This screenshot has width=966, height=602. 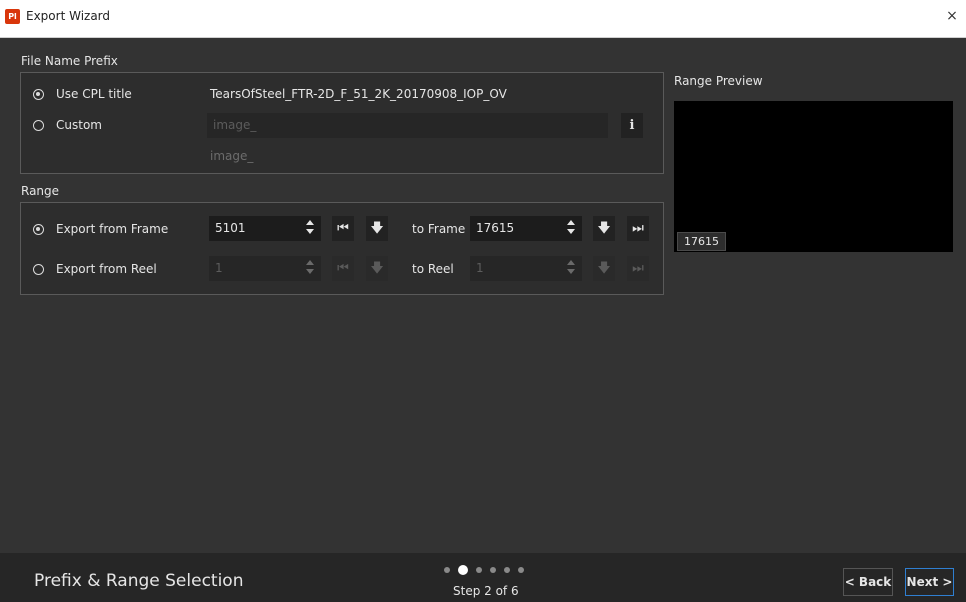 What do you see at coordinates (701, 241) in the screenshot?
I see `preview-frame-badge: 17615` at bounding box center [701, 241].